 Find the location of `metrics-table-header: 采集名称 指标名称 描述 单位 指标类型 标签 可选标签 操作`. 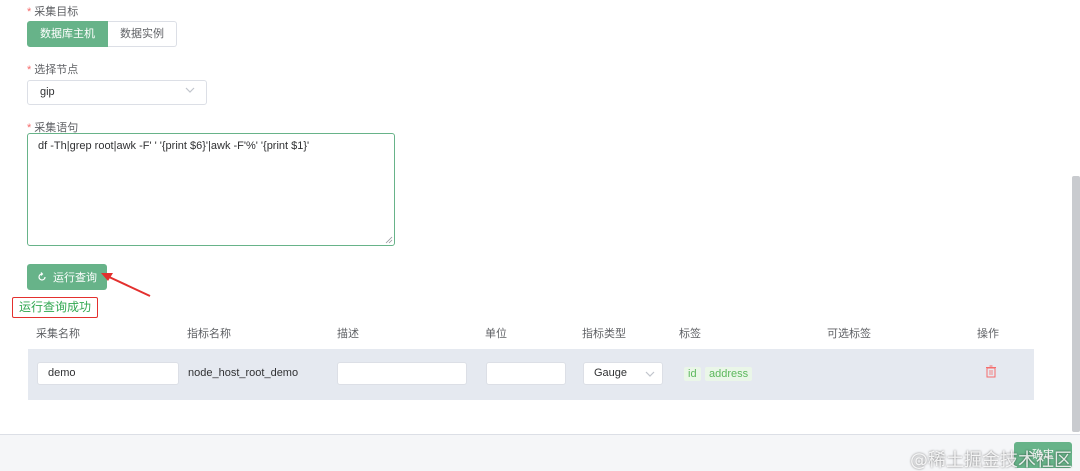

metrics-table-header: 采集名称 指标名称 描述 单位 指标类型 标签 可选标签 操作 is located at coordinates (531, 332).